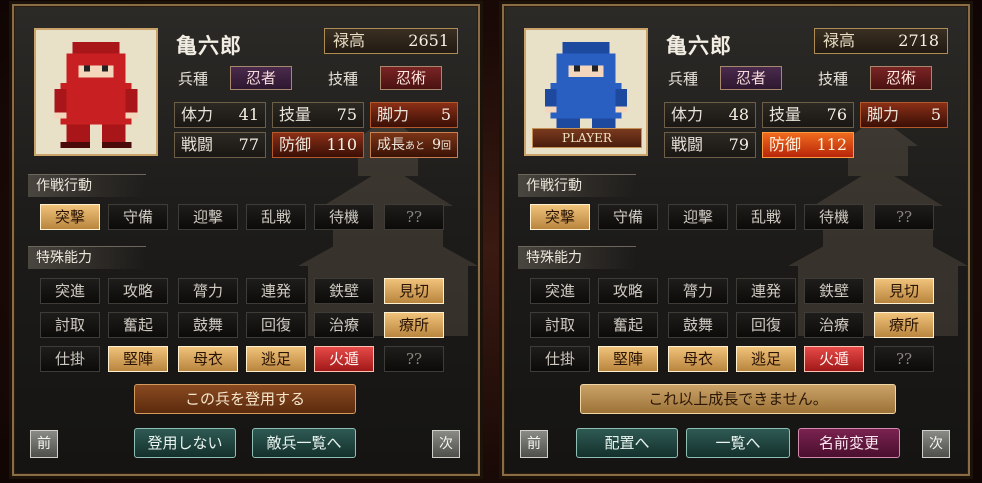 This screenshot has height=483, width=982. Describe the element at coordinates (318, 115) in the screenshot. I see `stat-tech: 技量 75` at that location.